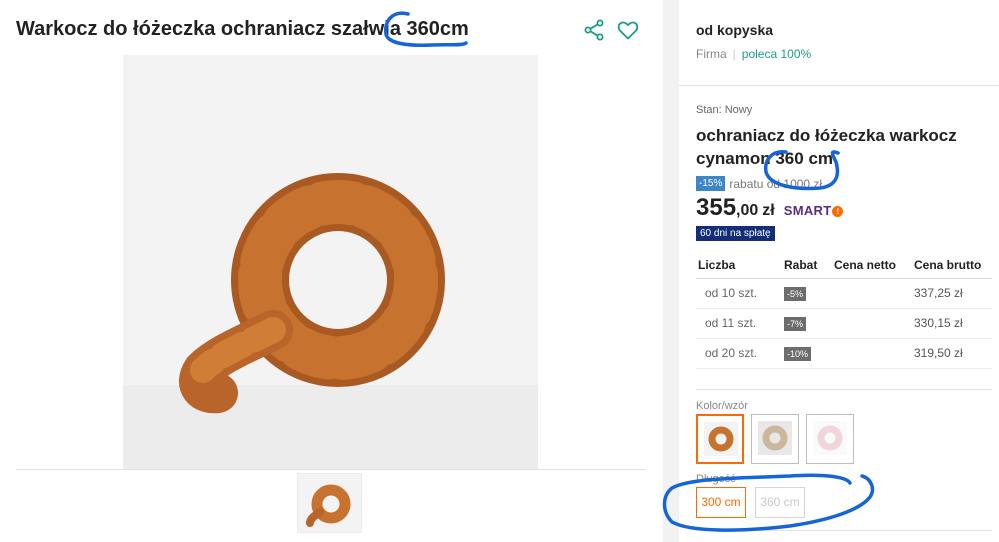 The height and width of the screenshot is (542, 999). I want to click on row-discount: -7%, so click(807, 323).